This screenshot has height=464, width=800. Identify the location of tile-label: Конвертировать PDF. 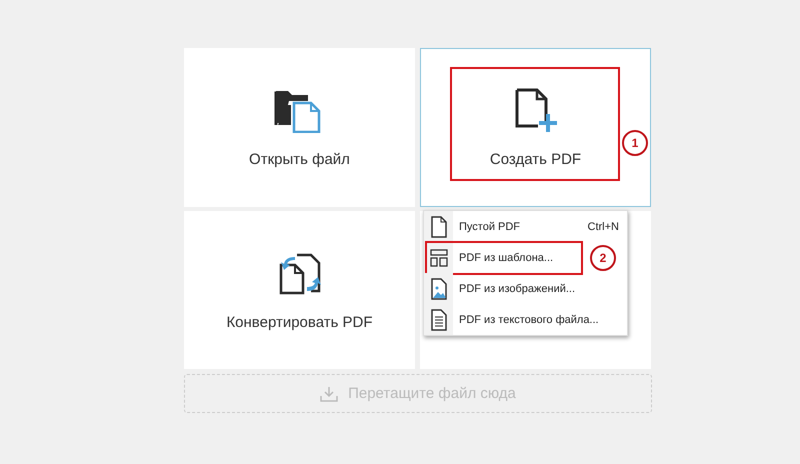
(299, 322).